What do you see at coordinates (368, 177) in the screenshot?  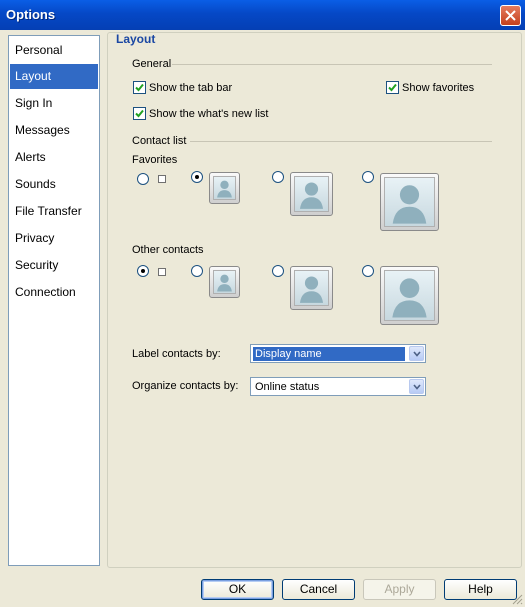 I see `favorites-size-large-radio` at bounding box center [368, 177].